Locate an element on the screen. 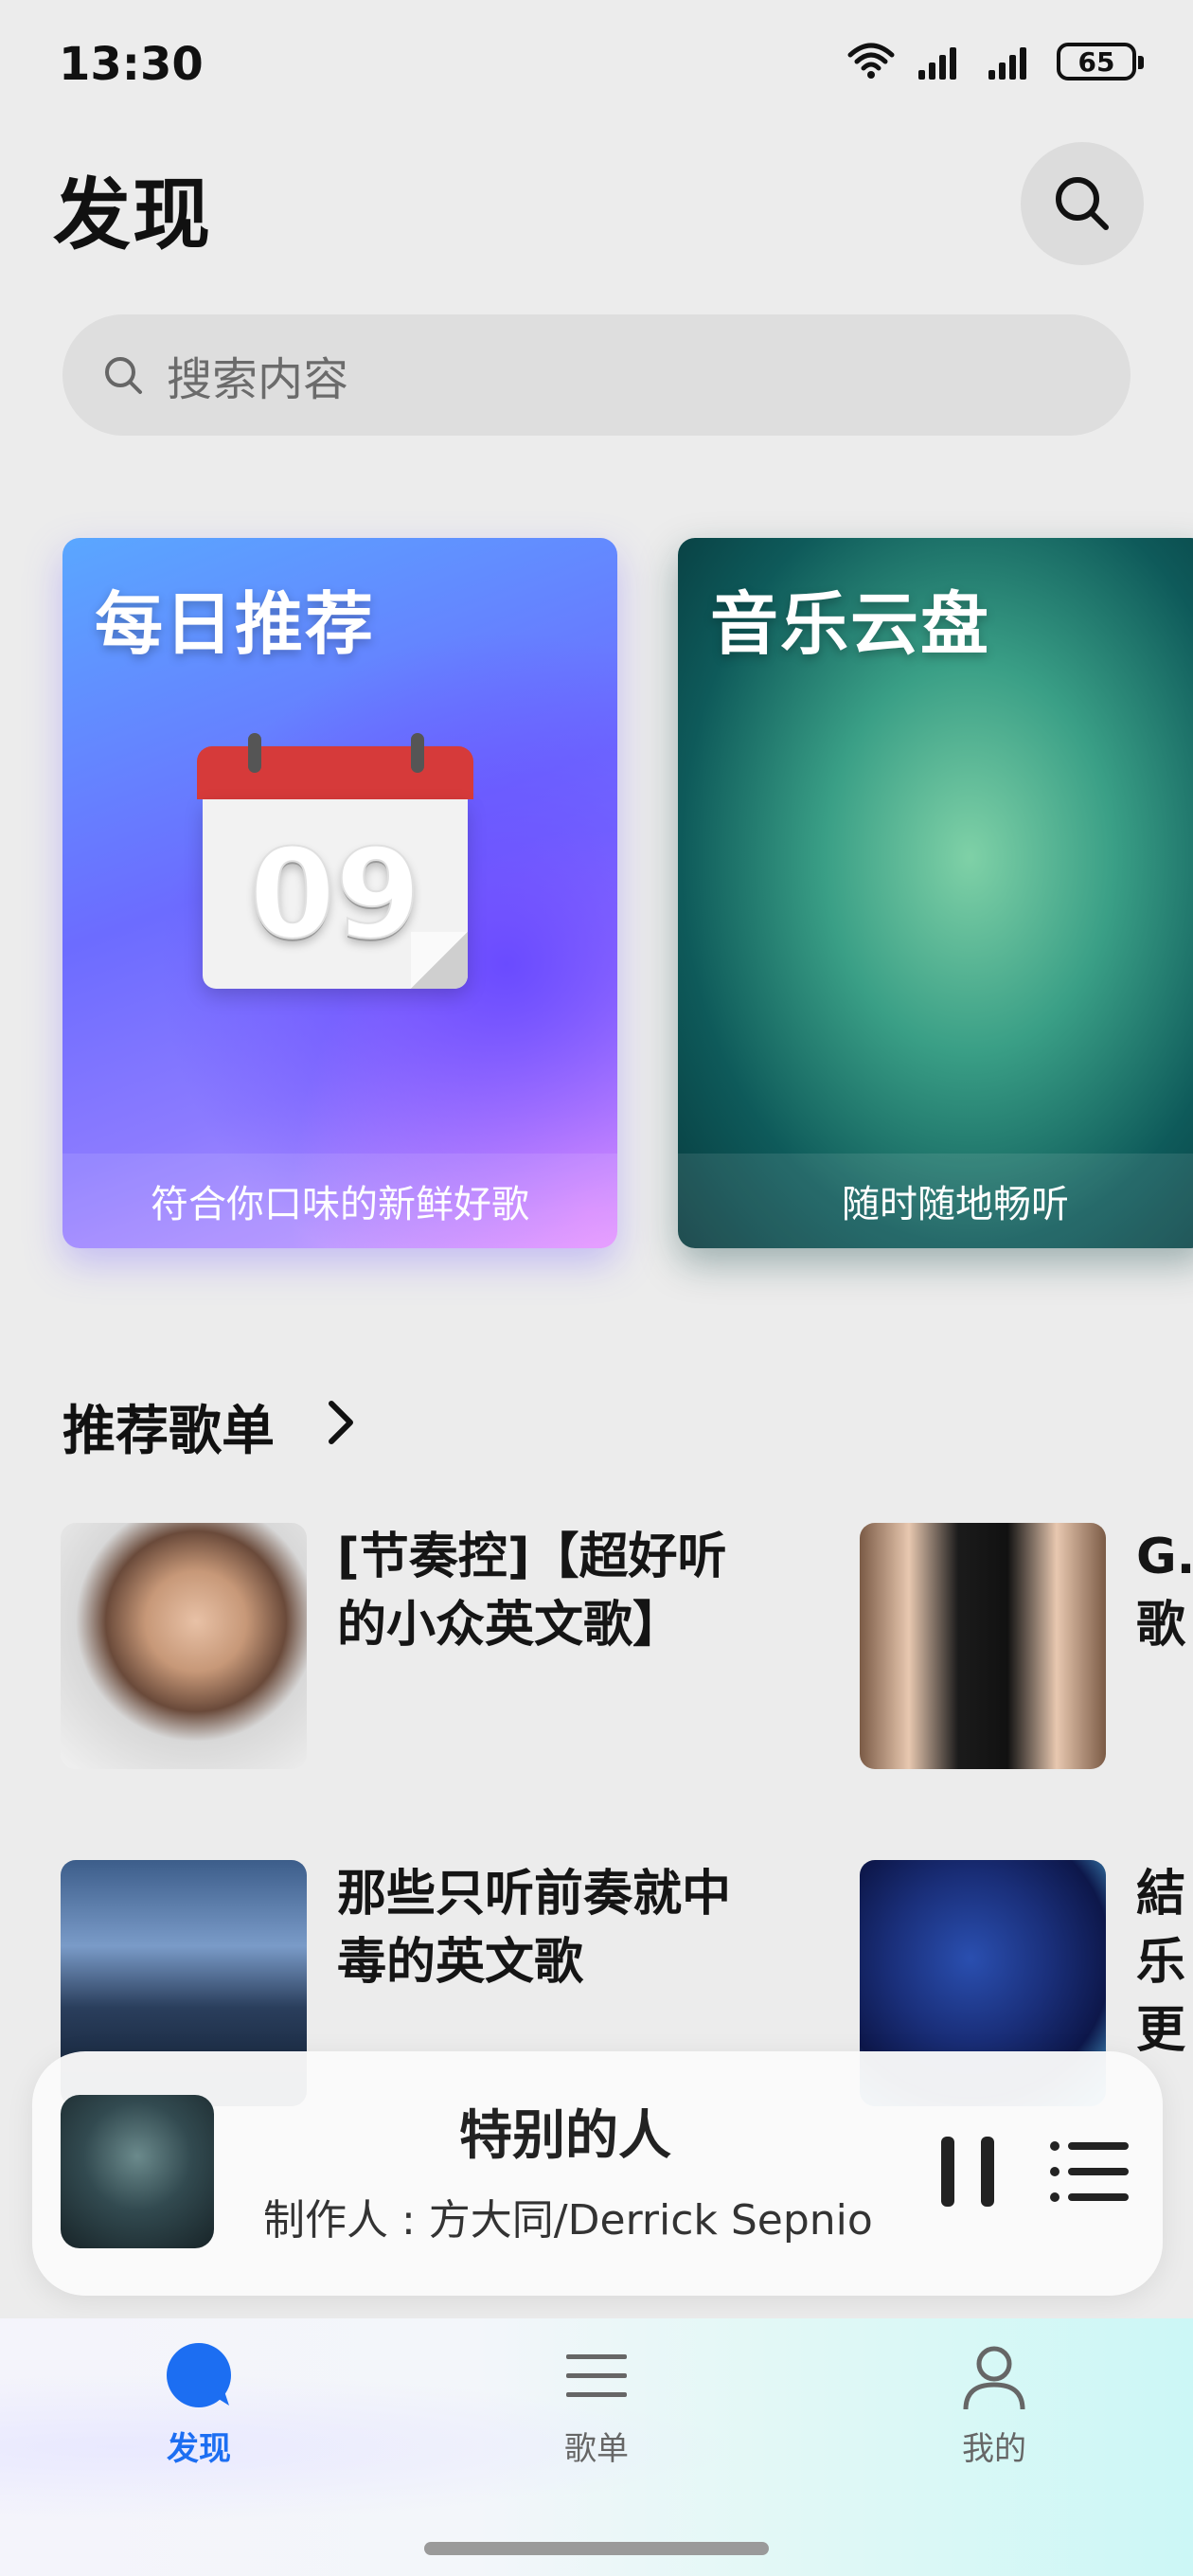  card-title: 音乐云盘 is located at coordinates (850, 624).